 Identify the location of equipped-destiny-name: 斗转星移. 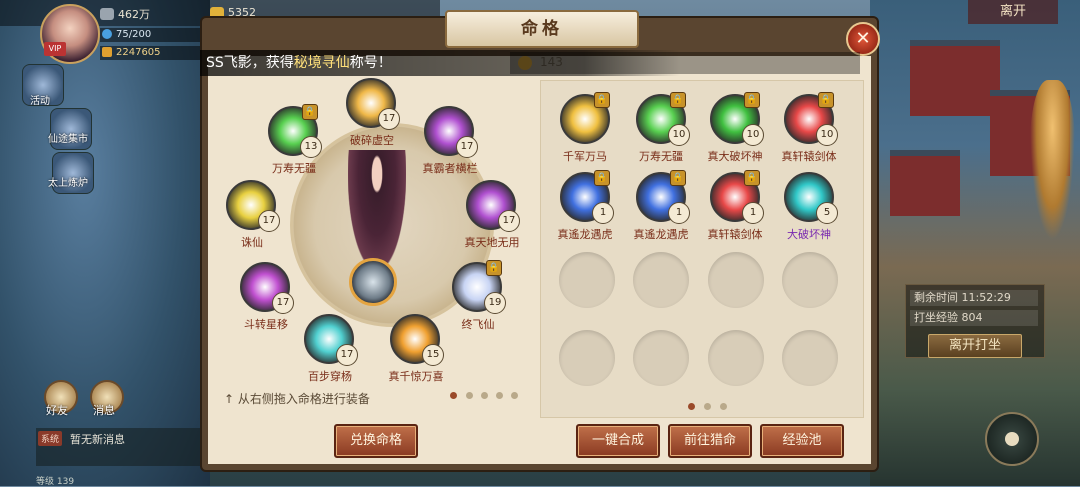
(266, 324).